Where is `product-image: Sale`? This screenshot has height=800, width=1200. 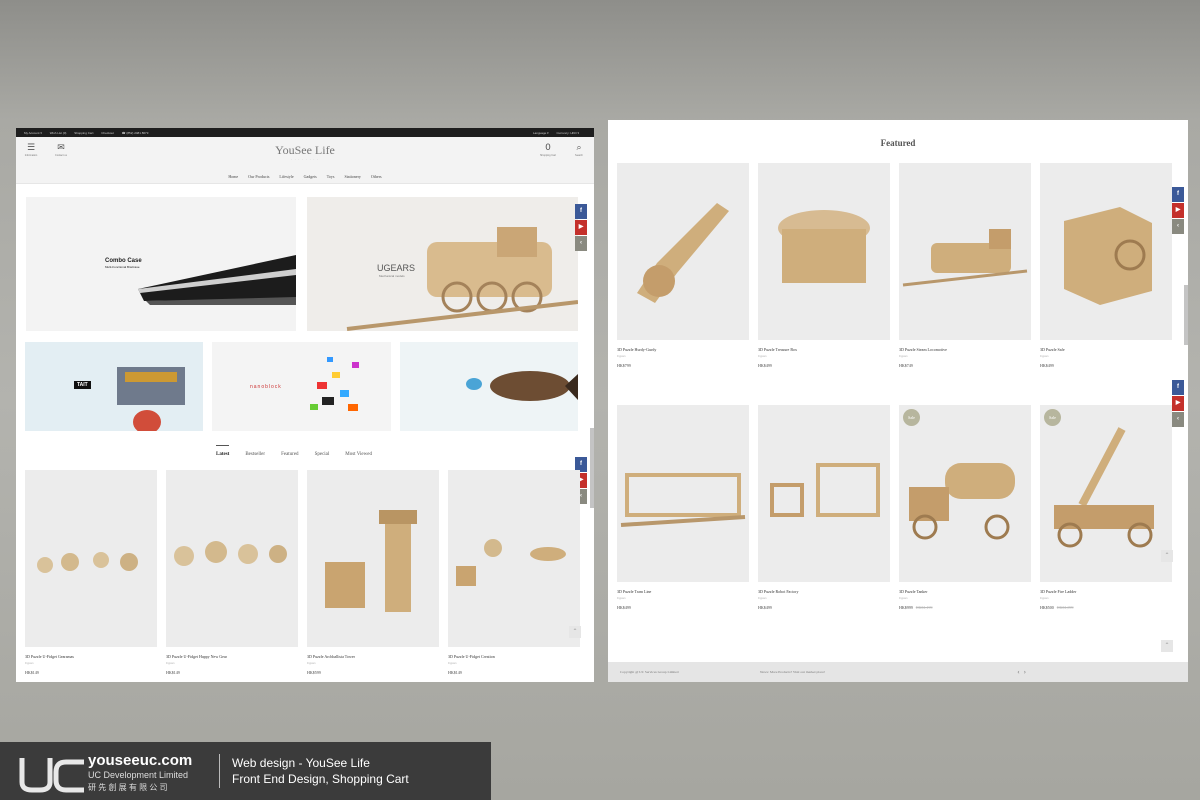
product-image: Sale is located at coordinates (965, 493).